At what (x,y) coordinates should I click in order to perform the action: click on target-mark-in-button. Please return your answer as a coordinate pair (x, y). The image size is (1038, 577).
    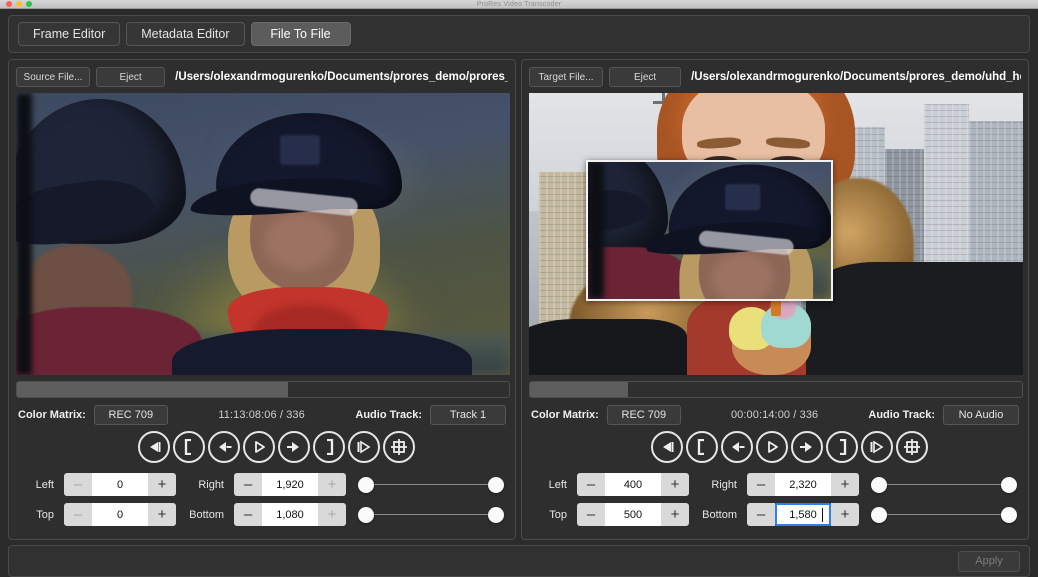
    Looking at the image, I should click on (701, 447).